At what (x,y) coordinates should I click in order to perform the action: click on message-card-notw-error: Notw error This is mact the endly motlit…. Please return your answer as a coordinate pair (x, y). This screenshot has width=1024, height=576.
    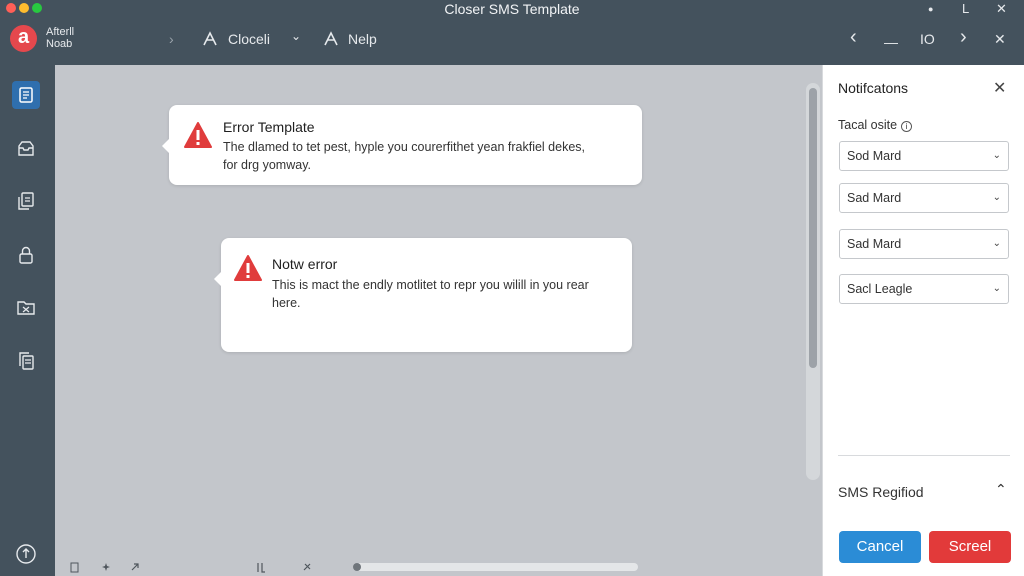
    Looking at the image, I should click on (423, 295).